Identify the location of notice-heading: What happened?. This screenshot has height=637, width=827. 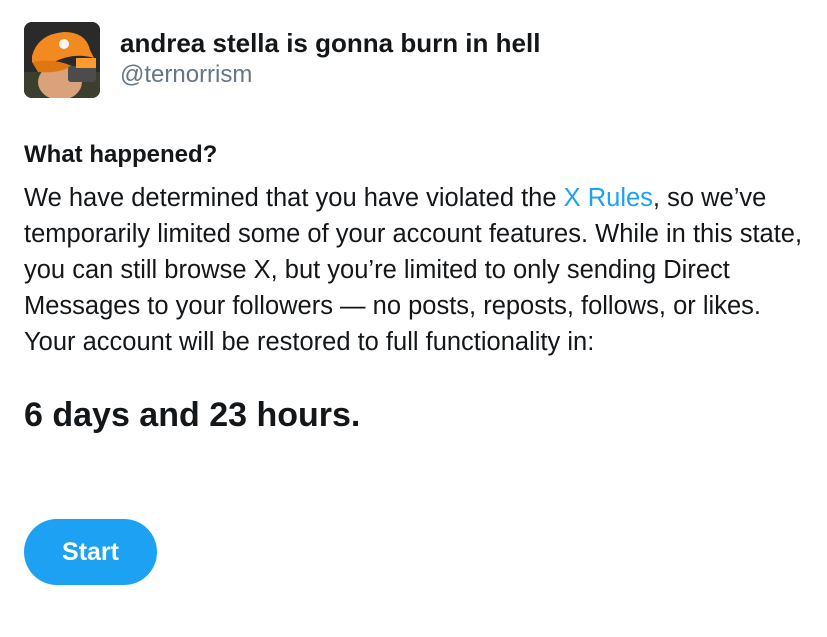
(121, 154).